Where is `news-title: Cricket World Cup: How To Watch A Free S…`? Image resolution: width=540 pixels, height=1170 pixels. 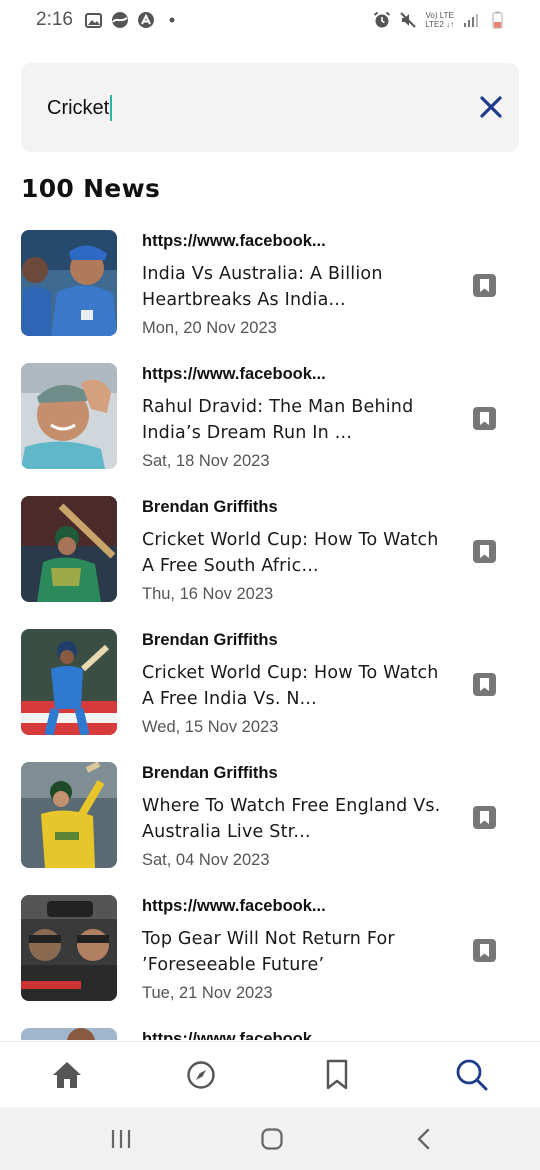 news-title: Cricket World Cup: How To Watch A Free S… is located at coordinates (292, 553).